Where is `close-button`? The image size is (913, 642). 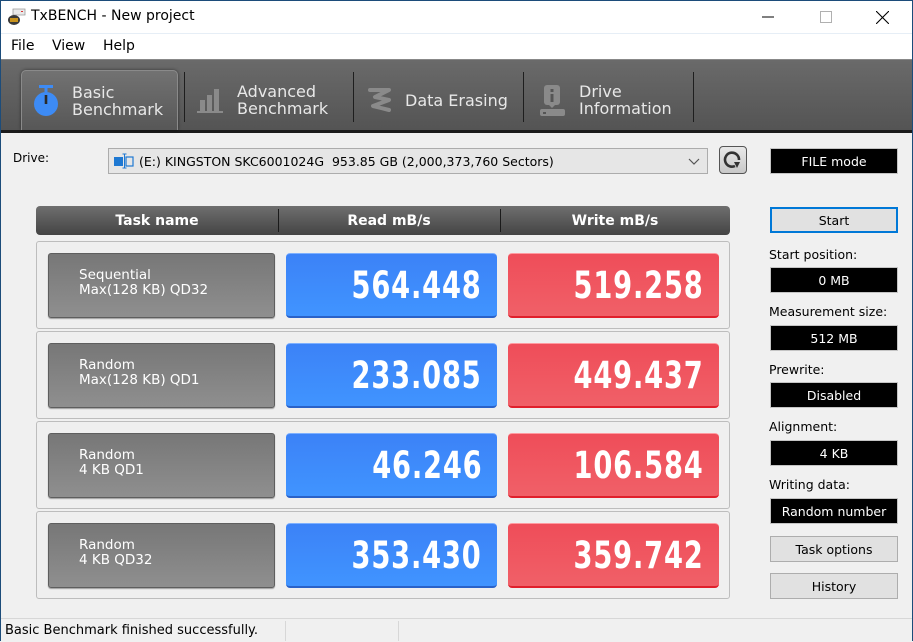
close-button is located at coordinates (882, 17).